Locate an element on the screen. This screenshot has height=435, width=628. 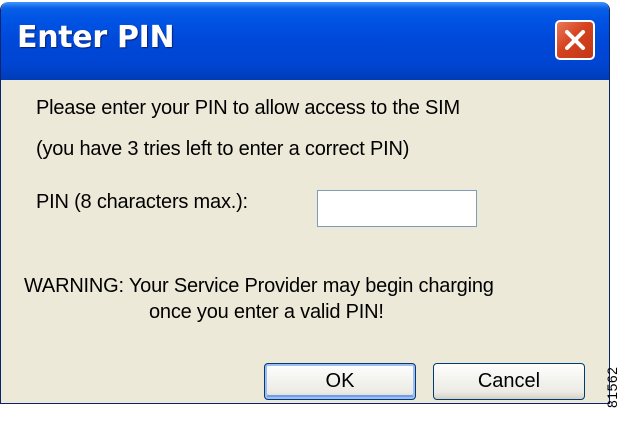
close-button is located at coordinates (575, 40).